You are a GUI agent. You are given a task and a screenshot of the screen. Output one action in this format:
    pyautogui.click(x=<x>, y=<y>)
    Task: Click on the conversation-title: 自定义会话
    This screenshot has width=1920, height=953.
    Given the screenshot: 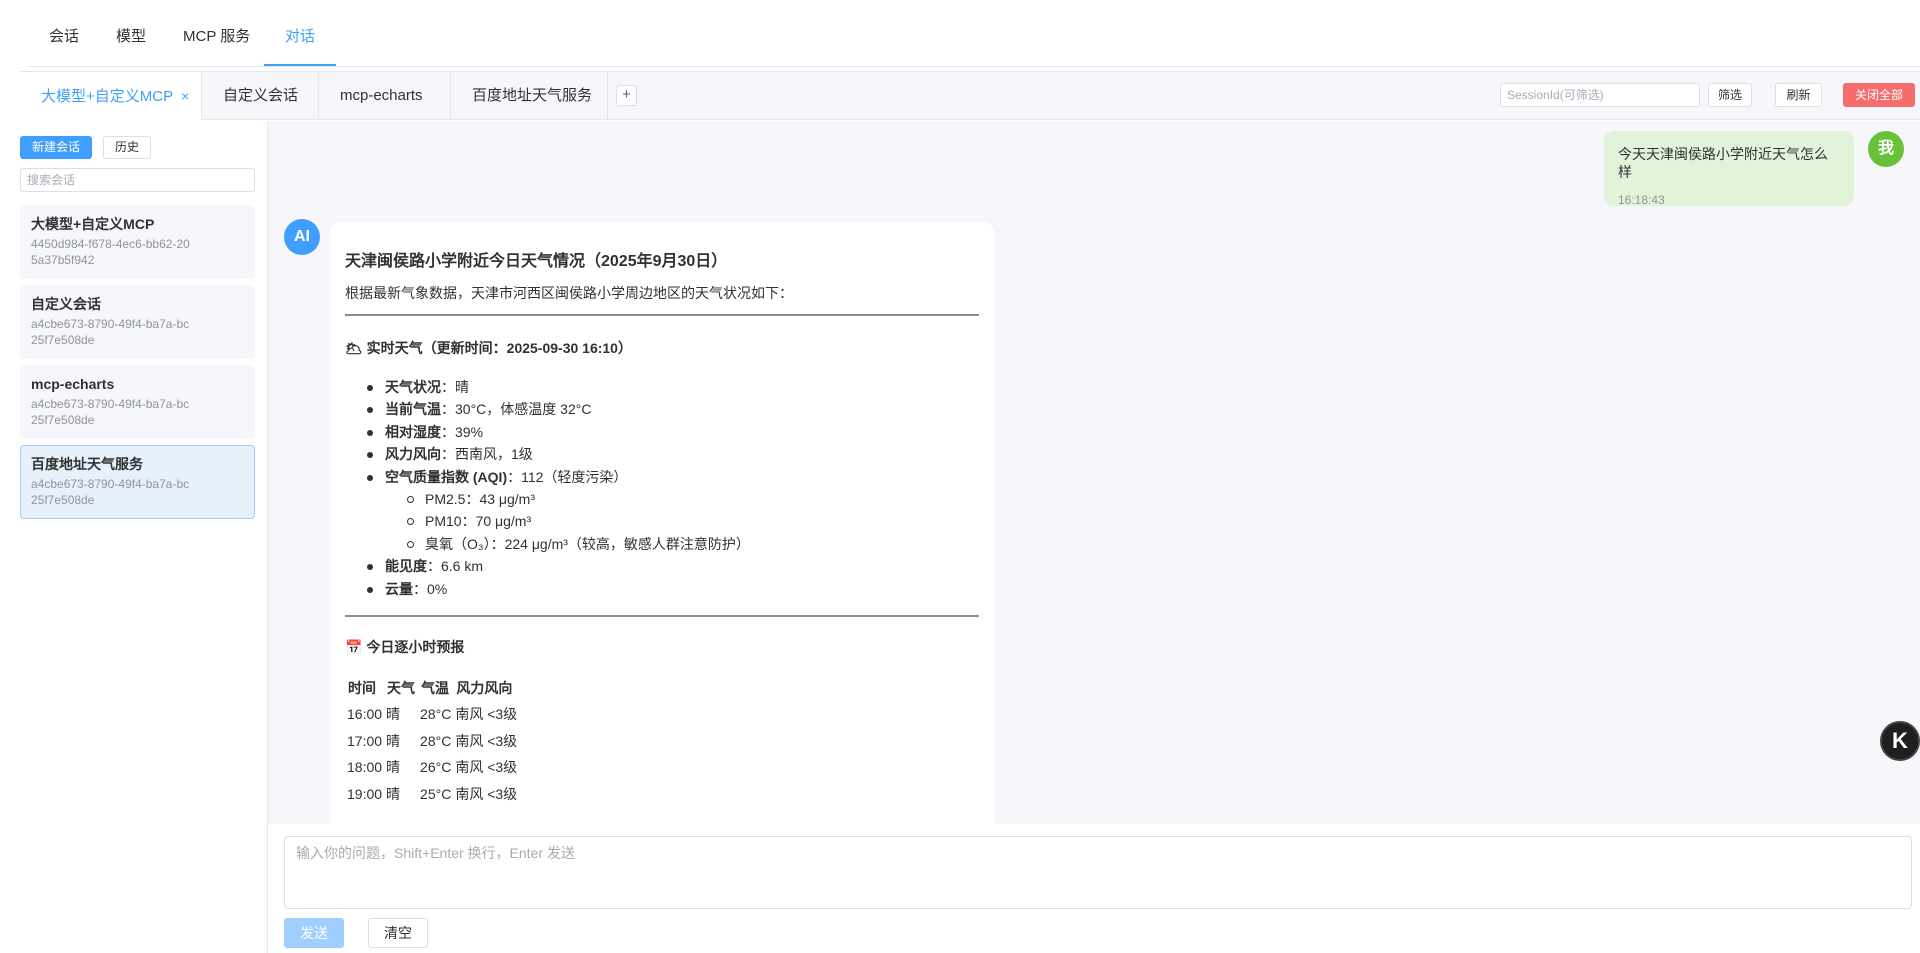 What is the action you would take?
    pyautogui.click(x=66, y=304)
    